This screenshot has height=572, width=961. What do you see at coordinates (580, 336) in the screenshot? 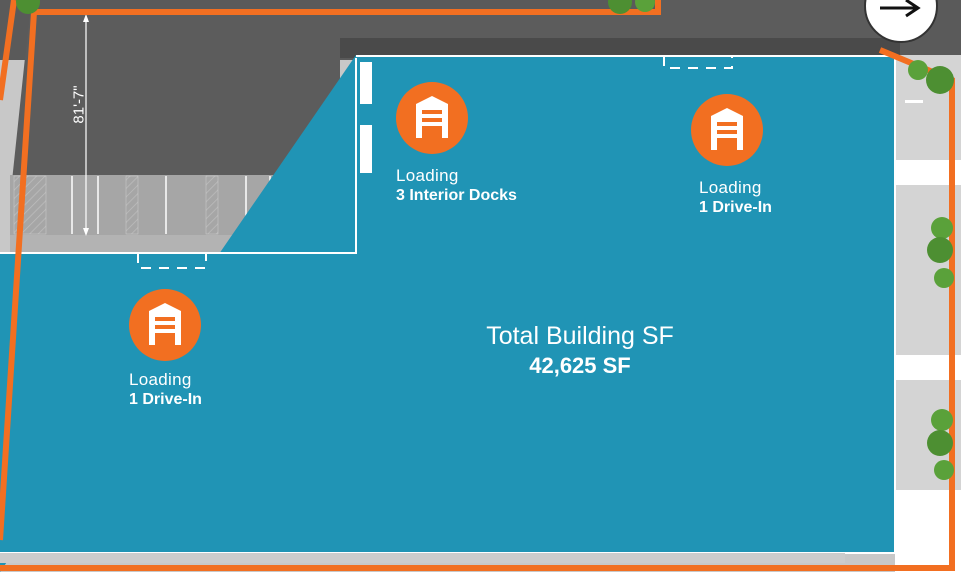
I see `total-label: Total Building SF` at bounding box center [580, 336].